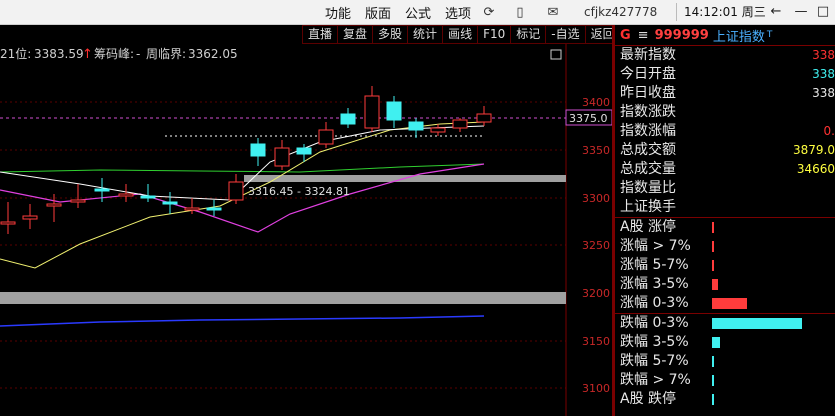  What do you see at coordinates (725, 399) in the screenshot?
I see `distribution-row: A股 跌停` at bounding box center [725, 399].